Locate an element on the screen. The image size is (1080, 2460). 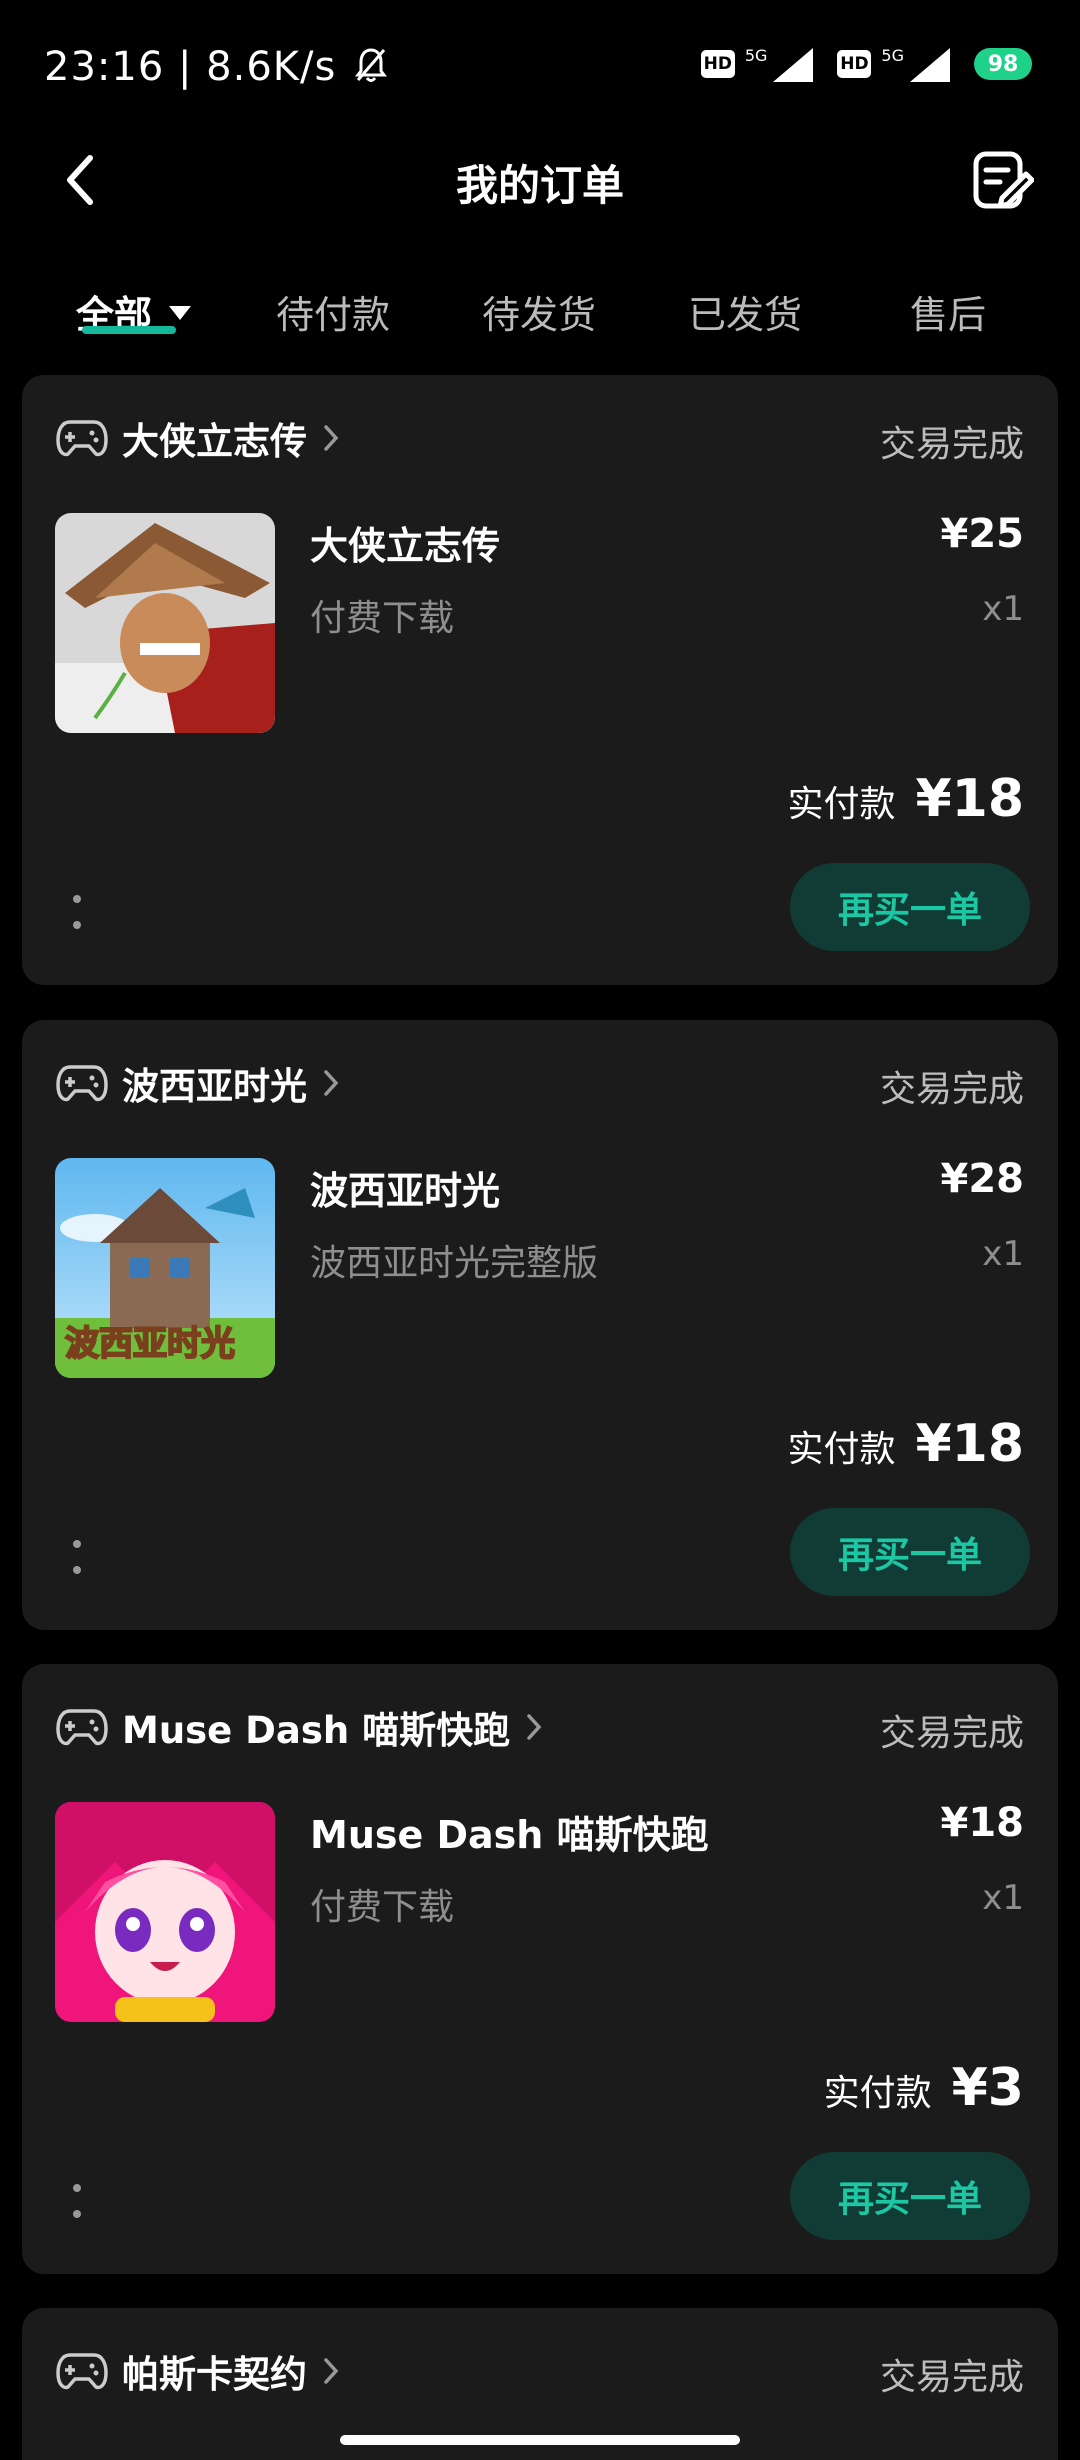
paid-amount: ¥3 is located at coordinates (987, 2088).